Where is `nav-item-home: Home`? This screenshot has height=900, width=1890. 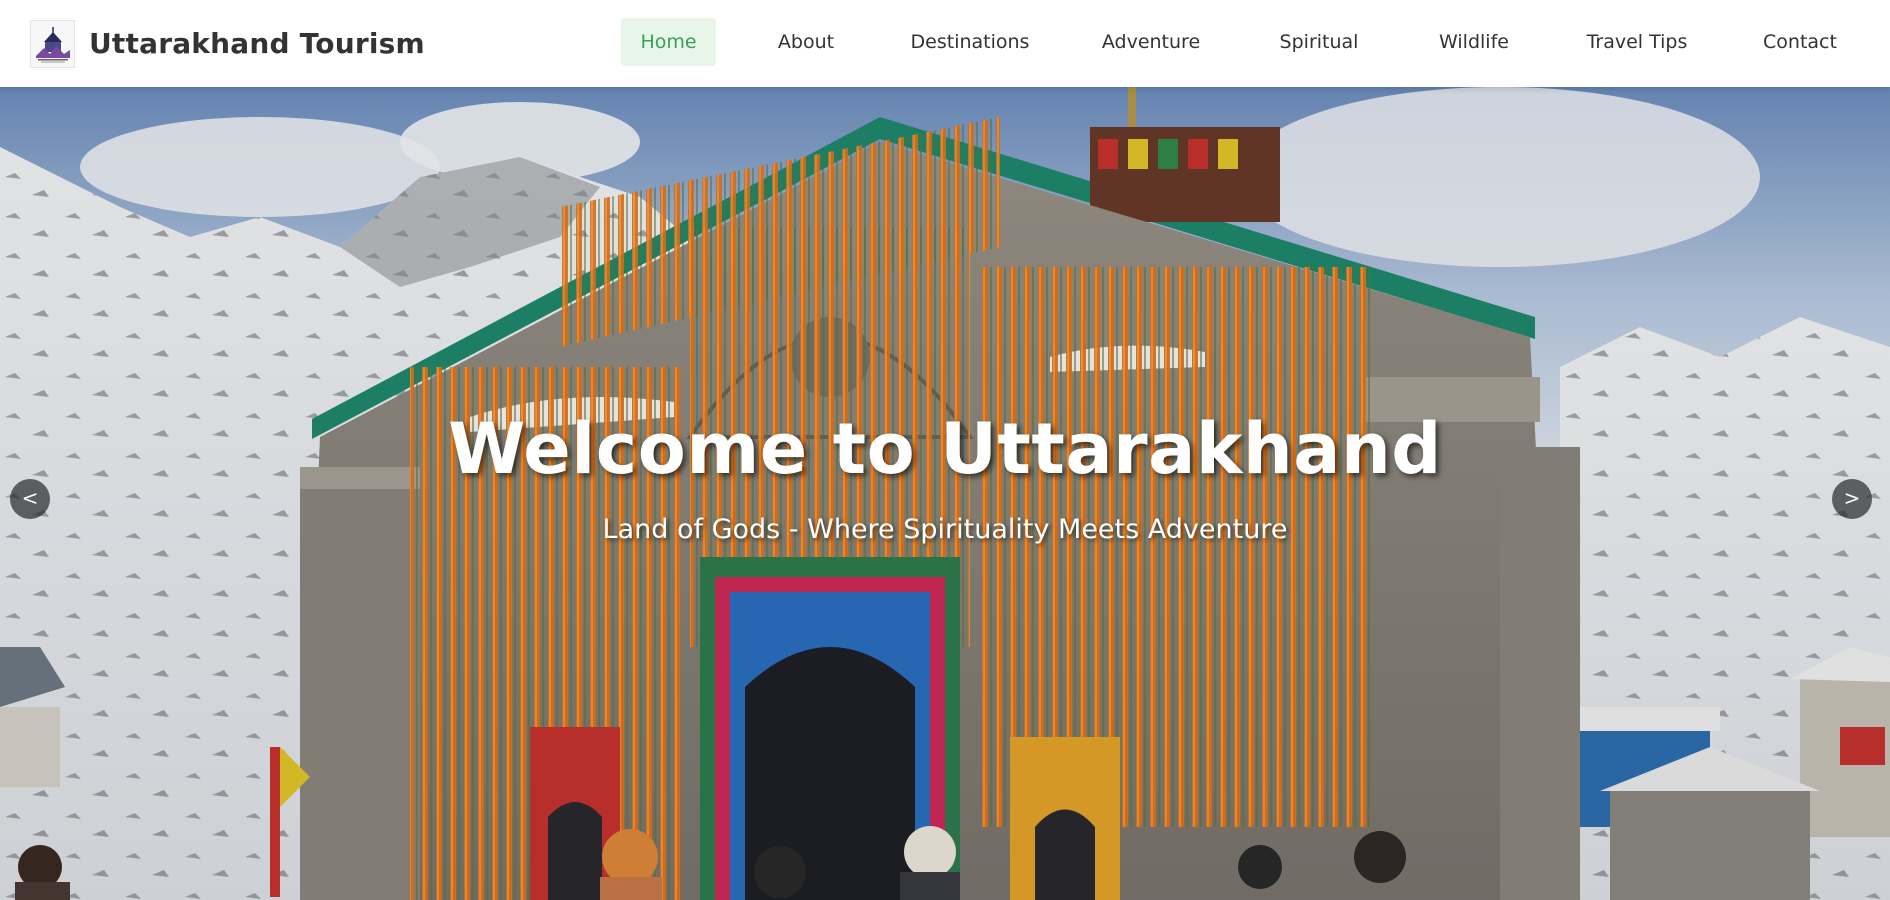 nav-item-home: Home is located at coordinates (668, 42).